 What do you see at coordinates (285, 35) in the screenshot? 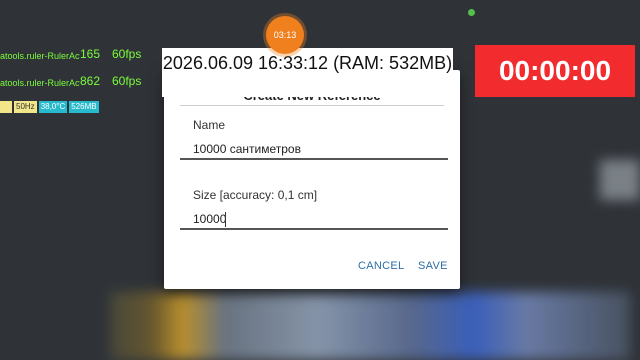
I see `recording-bubble: 03:13` at bounding box center [285, 35].